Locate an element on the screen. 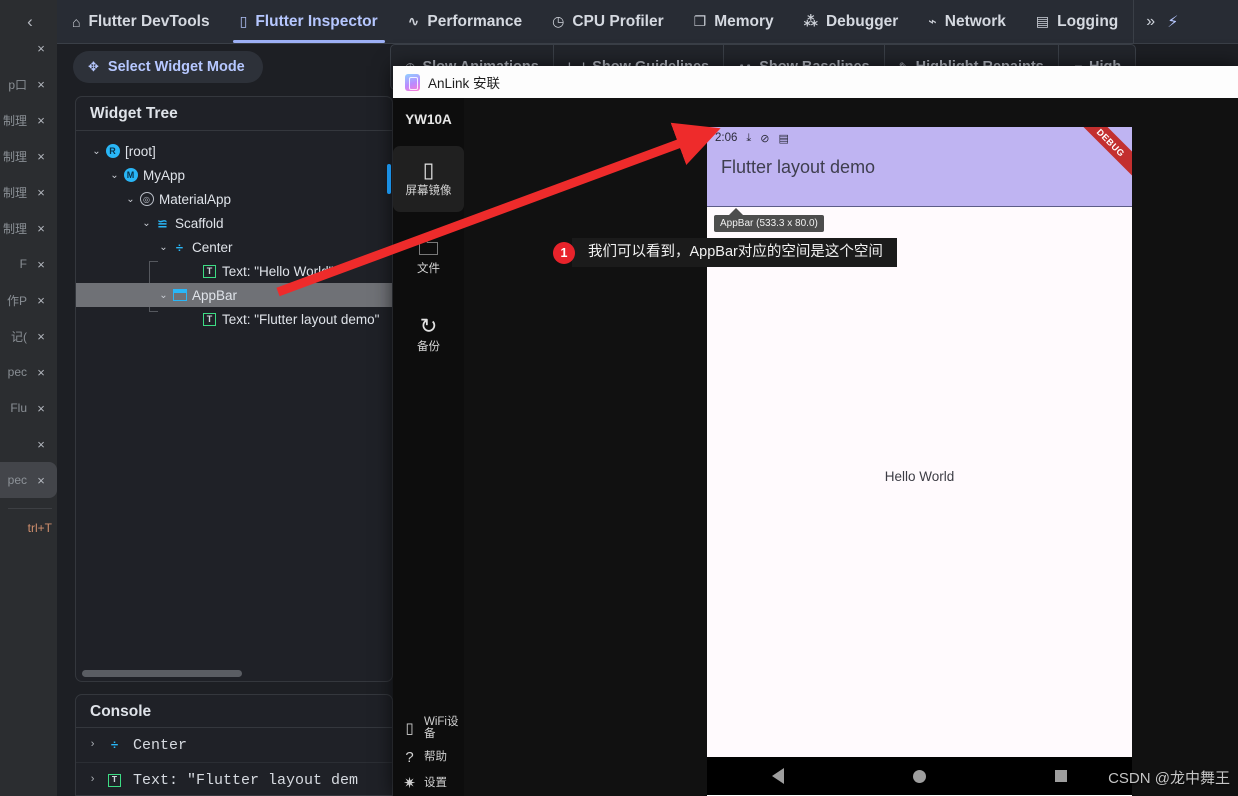 The image size is (1238, 796). rail-tab-12: pec × is located at coordinates (28, 480).